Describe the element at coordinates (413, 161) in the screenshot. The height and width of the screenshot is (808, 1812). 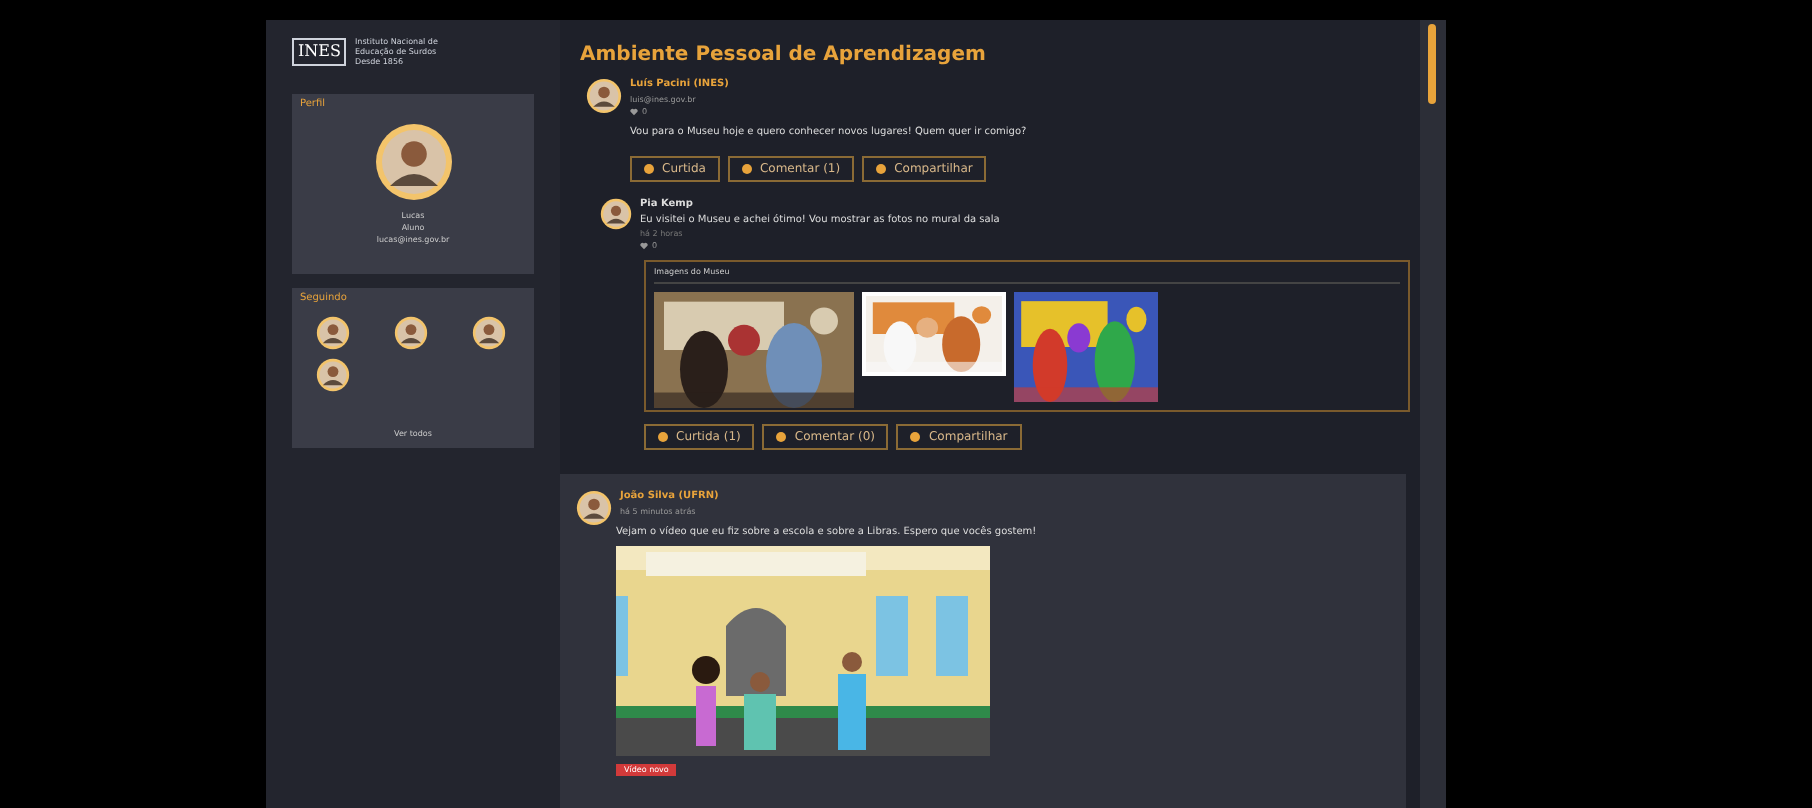
I see `profile-avatar` at that location.